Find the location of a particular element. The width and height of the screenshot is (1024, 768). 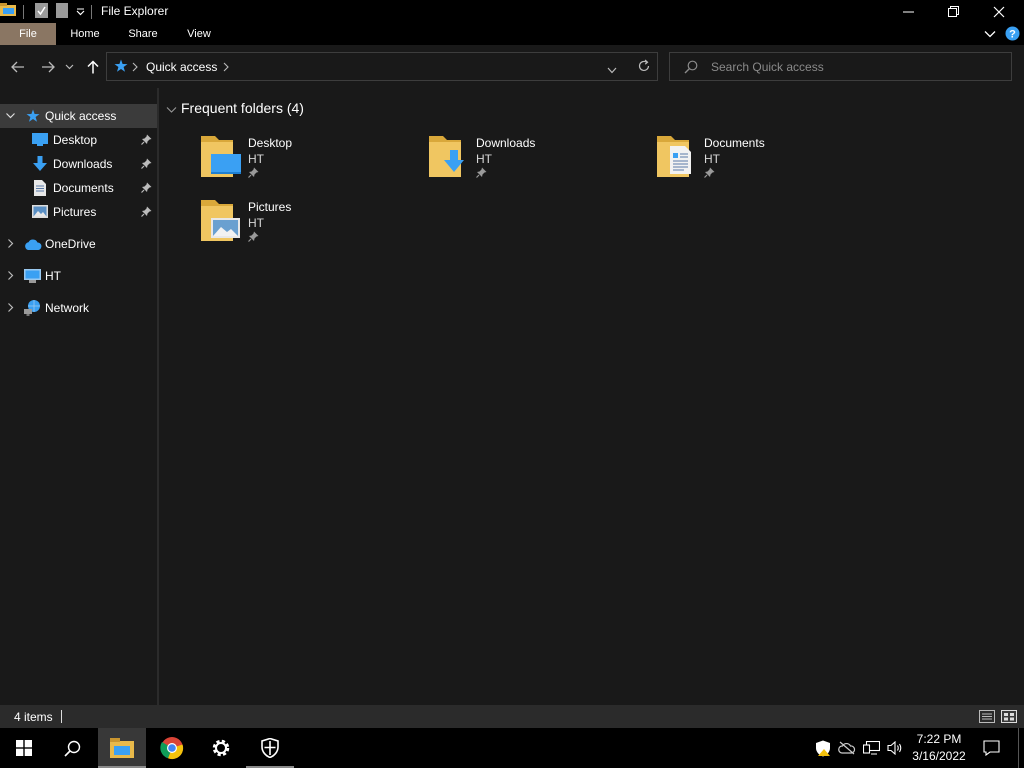

computer-icon is located at coordinates (32, 277).